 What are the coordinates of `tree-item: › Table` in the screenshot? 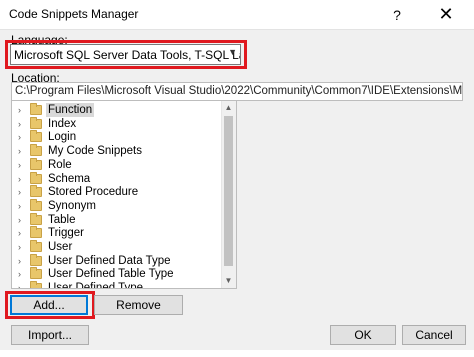 It's located at (117, 219).